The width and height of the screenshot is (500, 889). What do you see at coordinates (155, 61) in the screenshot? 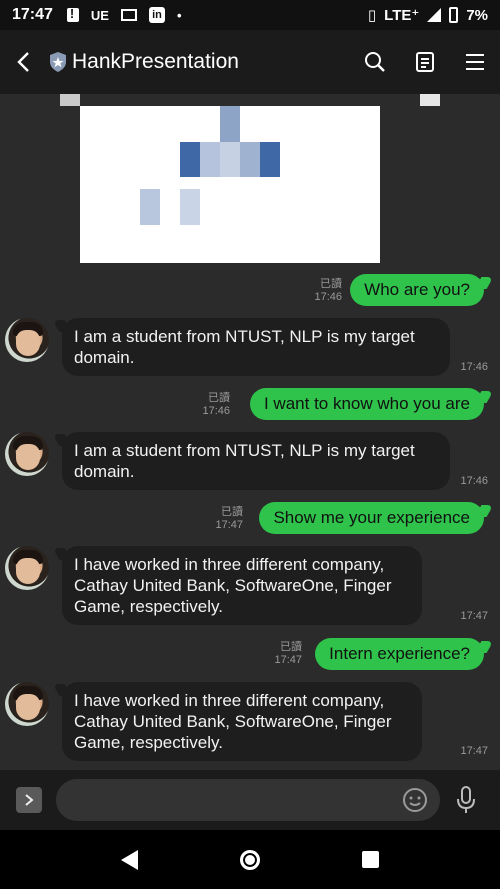
I see `chat-title: HankPresentation` at bounding box center [155, 61].